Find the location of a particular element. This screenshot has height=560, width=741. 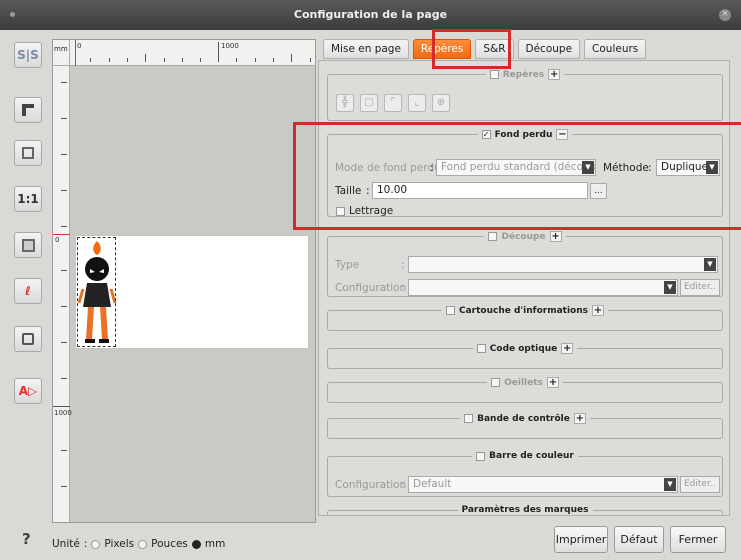

mode-fond-perdu-label: Mode de fond perdu is located at coordinates (388, 168).